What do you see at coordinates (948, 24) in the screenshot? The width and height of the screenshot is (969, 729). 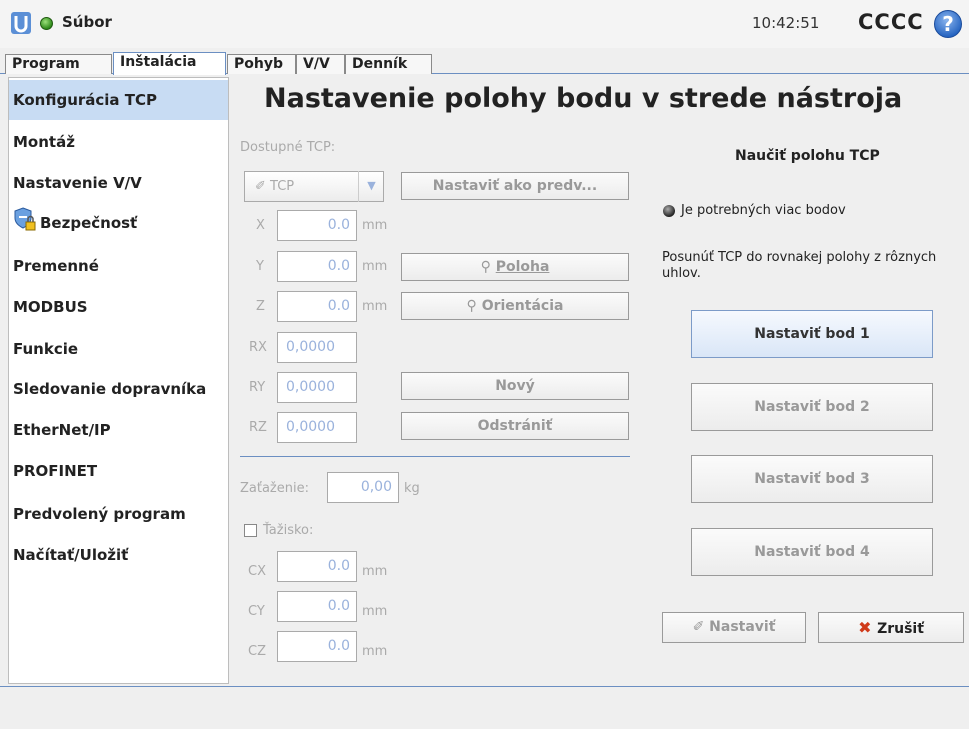 I see `help-icon: ?` at bounding box center [948, 24].